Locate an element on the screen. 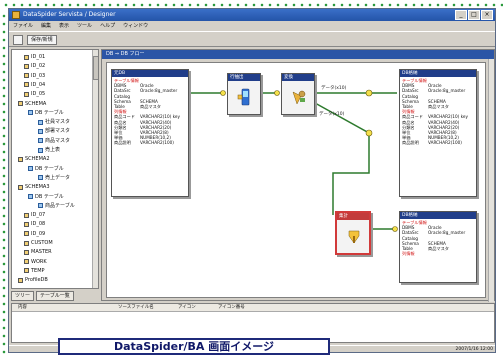 The width and height of the screenshot is (503, 355). node-field-value: 商品マスタ is located at coordinates (438, 107).